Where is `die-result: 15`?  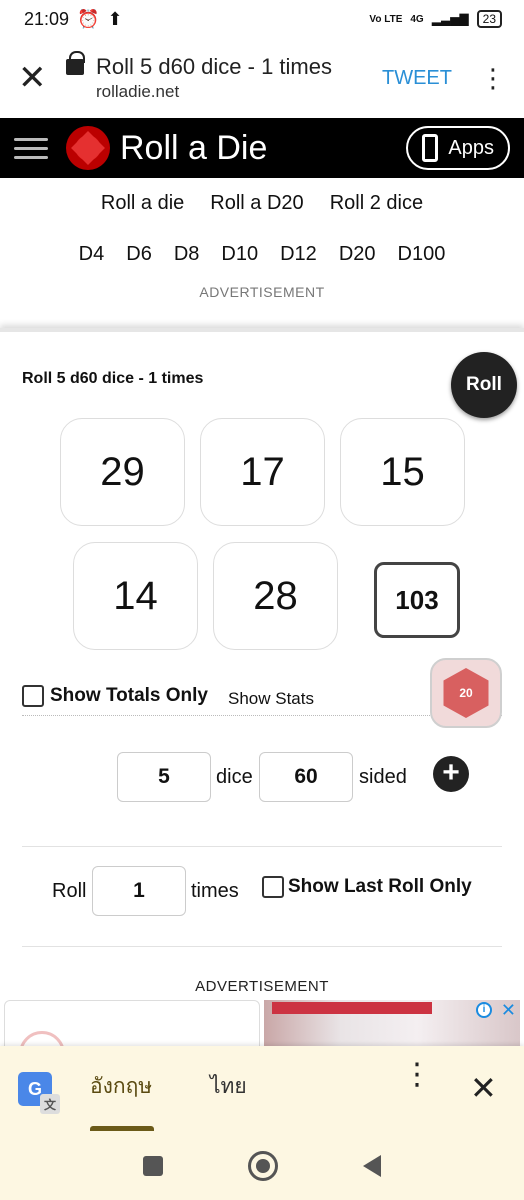
die-result: 15 is located at coordinates (402, 472).